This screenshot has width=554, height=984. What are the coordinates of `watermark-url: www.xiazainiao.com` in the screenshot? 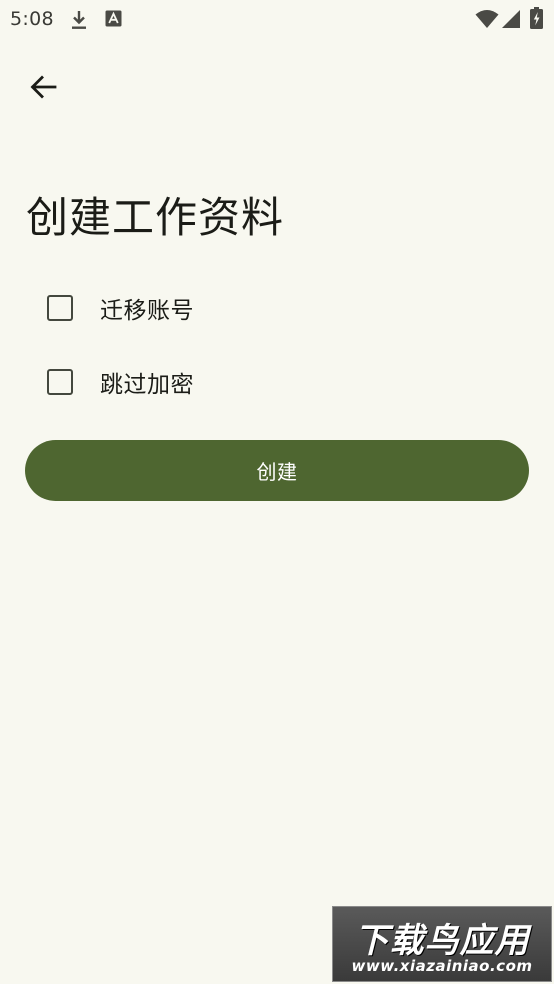 It's located at (442, 966).